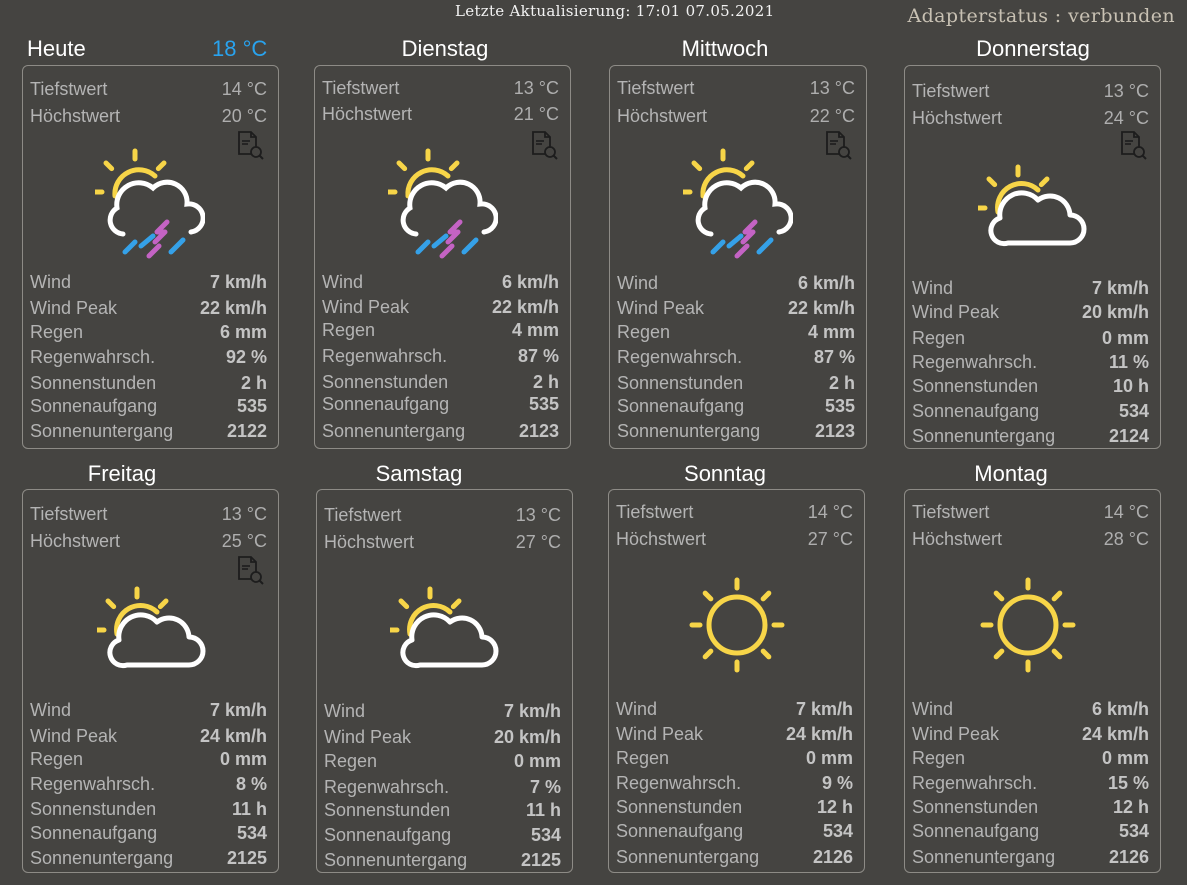 The height and width of the screenshot is (885, 1187). I want to click on value-sunset: 2124, so click(1128, 435).